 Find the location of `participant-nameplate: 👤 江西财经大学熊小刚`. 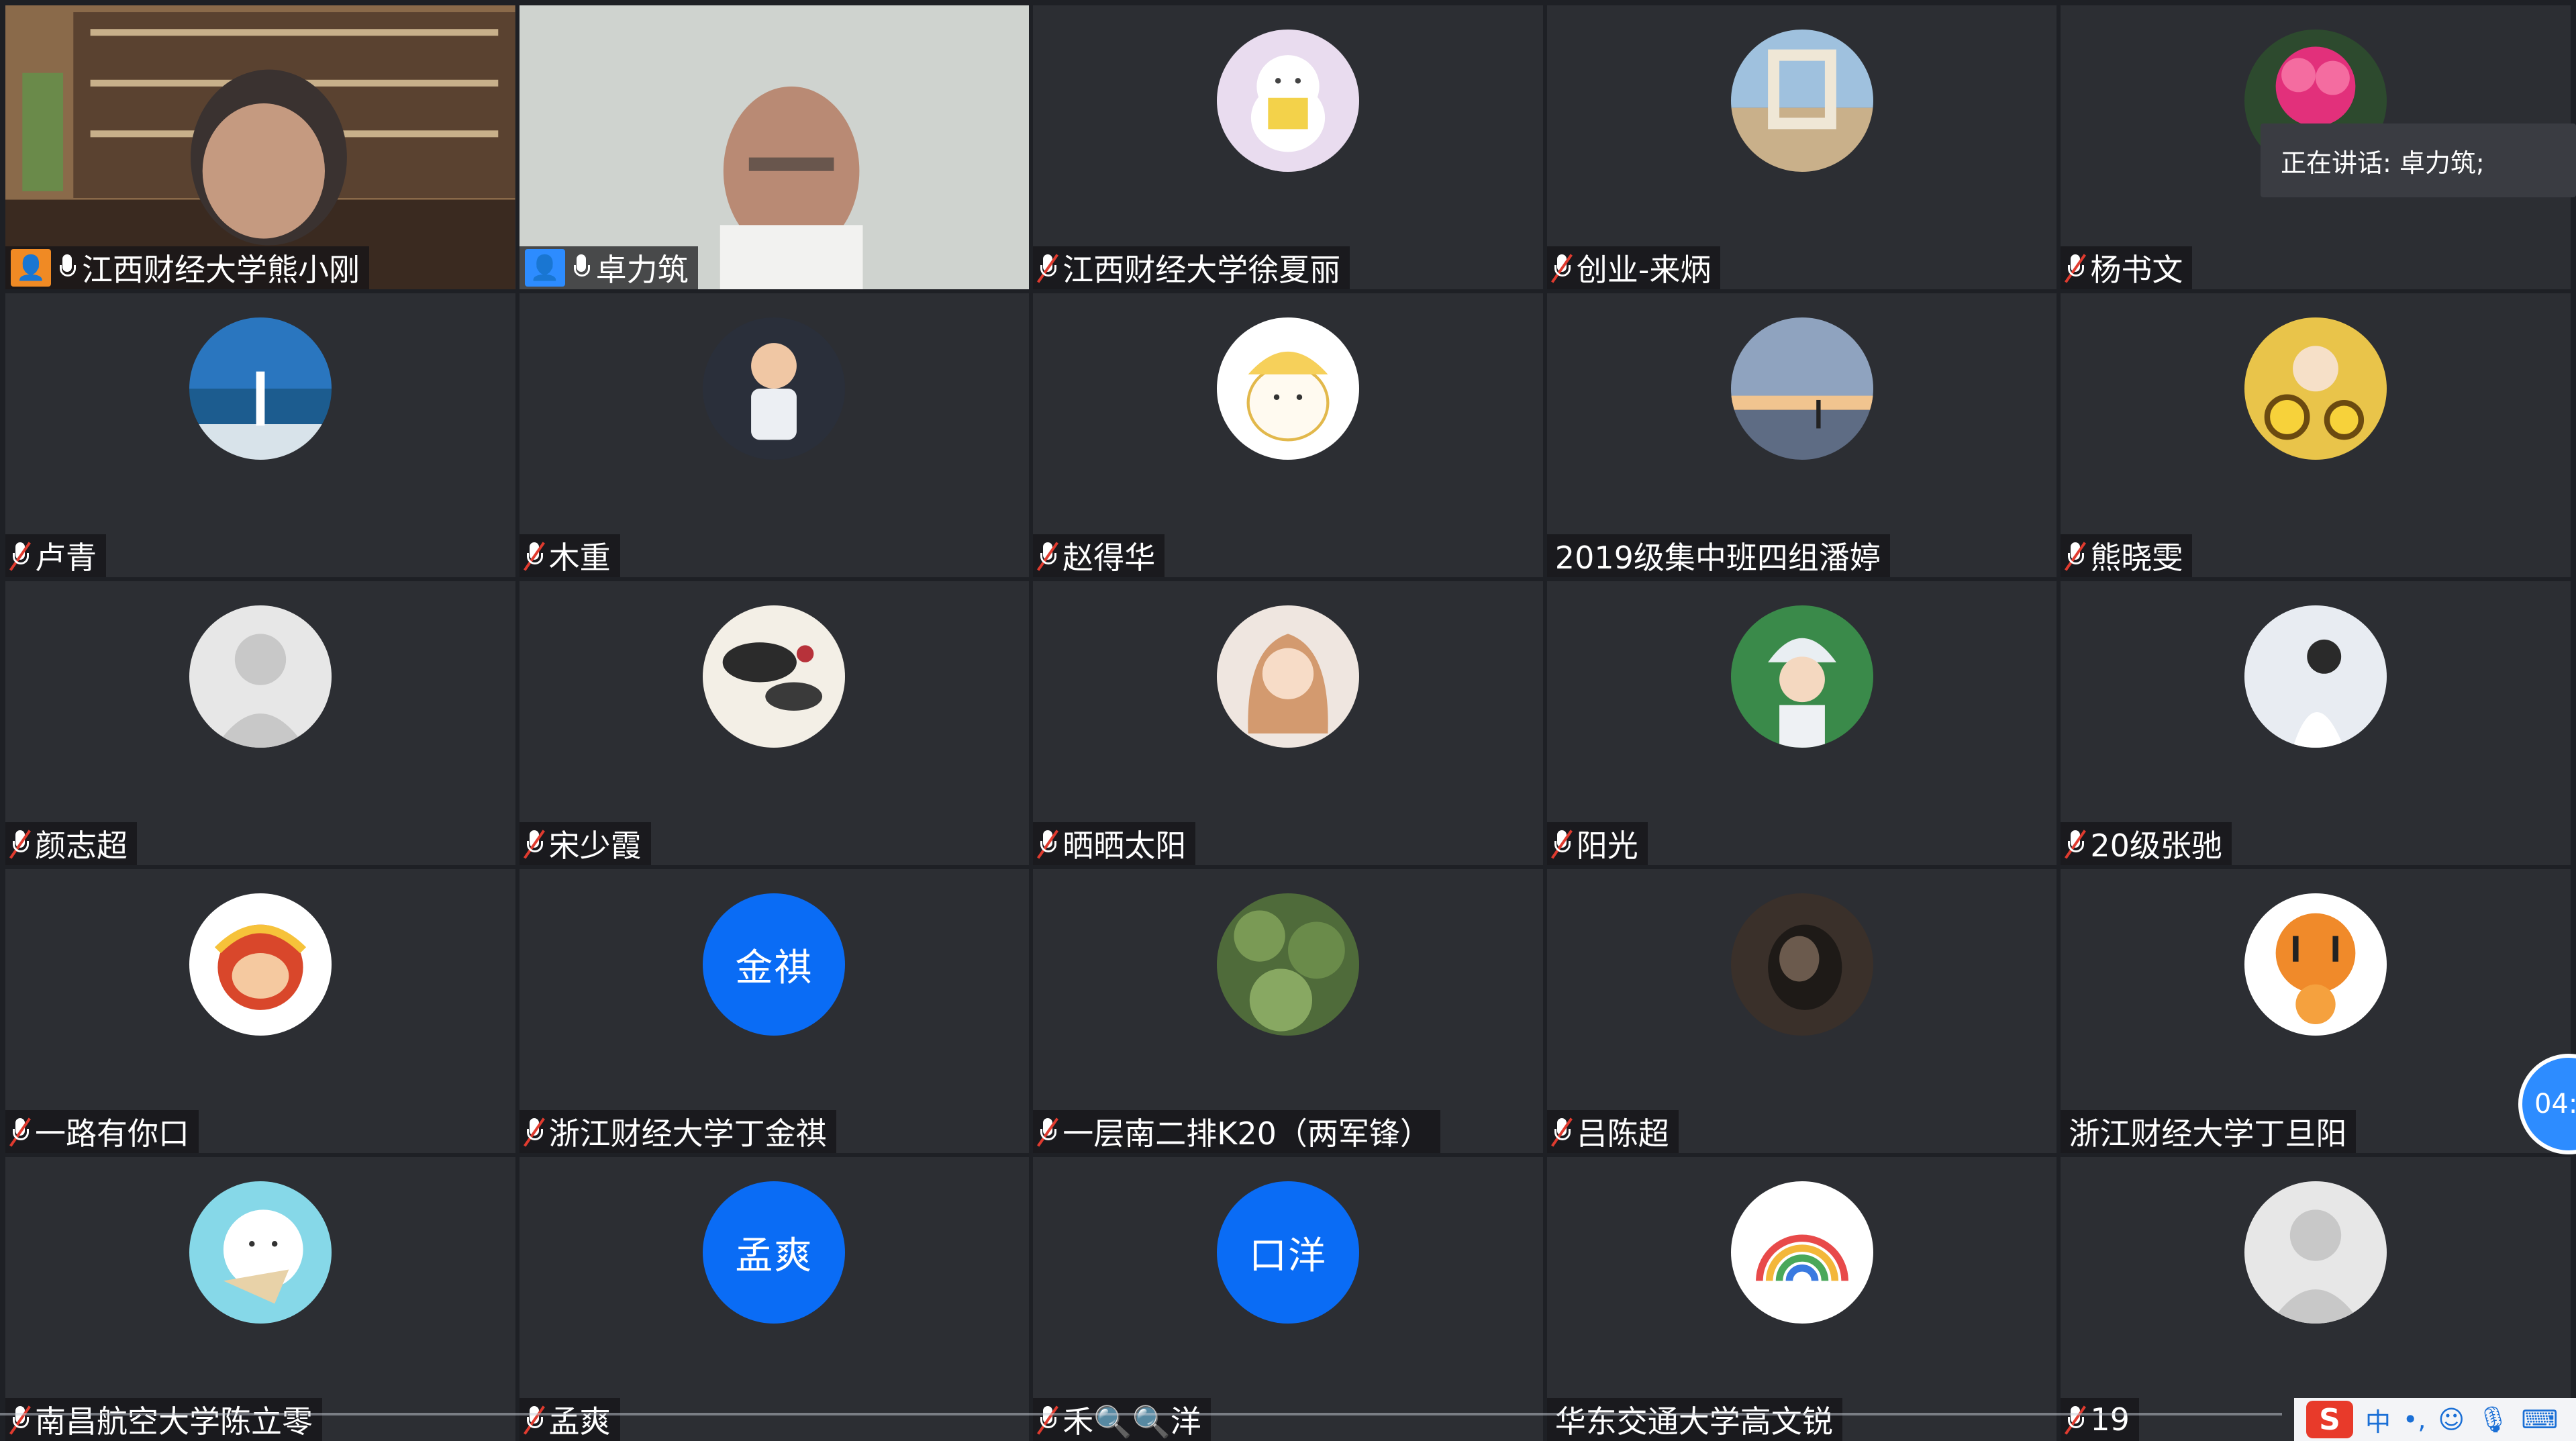

participant-nameplate: 👤 江西财经大学熊小刚 is located at coordinates (187, 267).